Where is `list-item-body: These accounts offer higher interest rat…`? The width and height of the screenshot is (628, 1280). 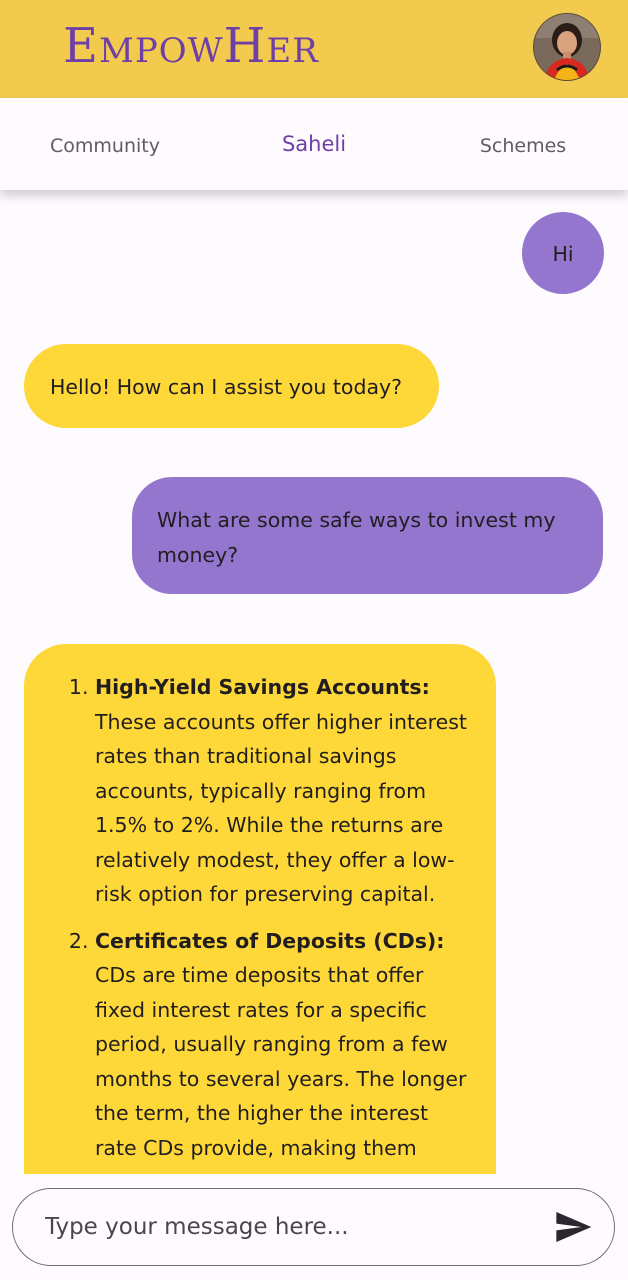 list-item-body: These accounts offer higher interest rat… is located at coordinates (281, 808).